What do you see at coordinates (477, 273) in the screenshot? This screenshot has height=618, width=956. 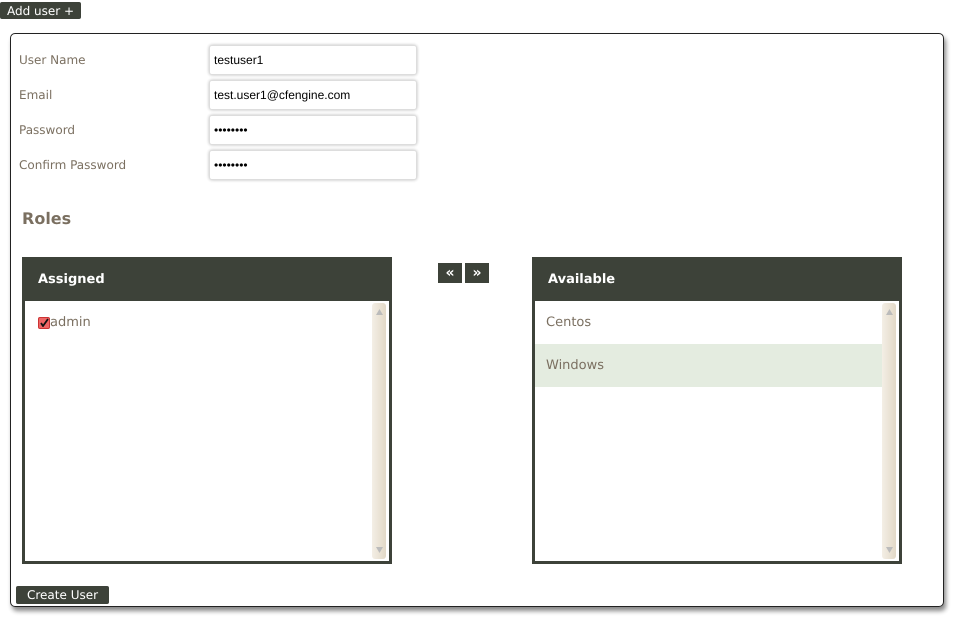 I see `move-button: »` at bounding box center [477, 273].